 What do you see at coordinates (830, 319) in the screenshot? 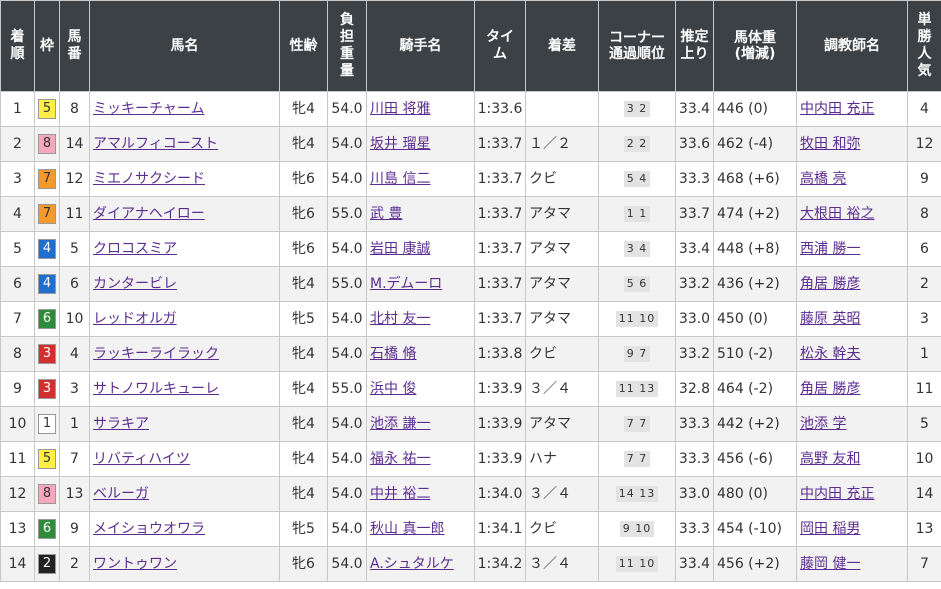
I see `trainer-name-link: 藤原 英昭` at bounding box center [830, 319].